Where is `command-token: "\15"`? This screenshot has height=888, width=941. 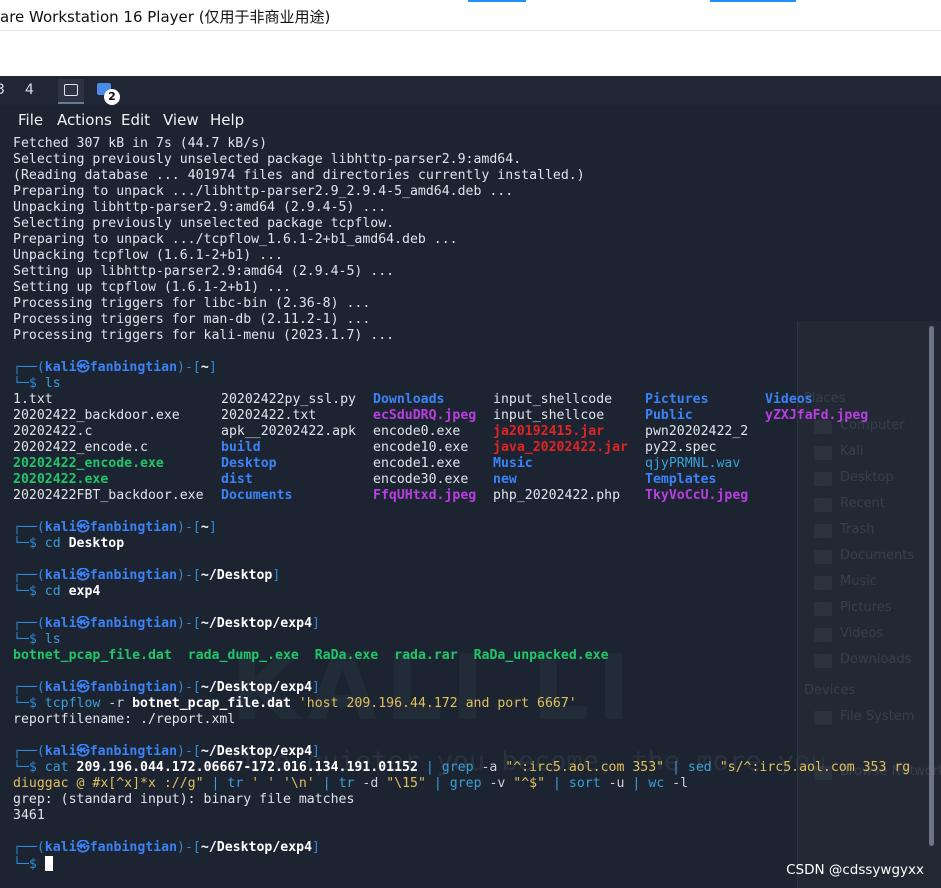
command-token: "\15" is located at coordinates (406, 783).